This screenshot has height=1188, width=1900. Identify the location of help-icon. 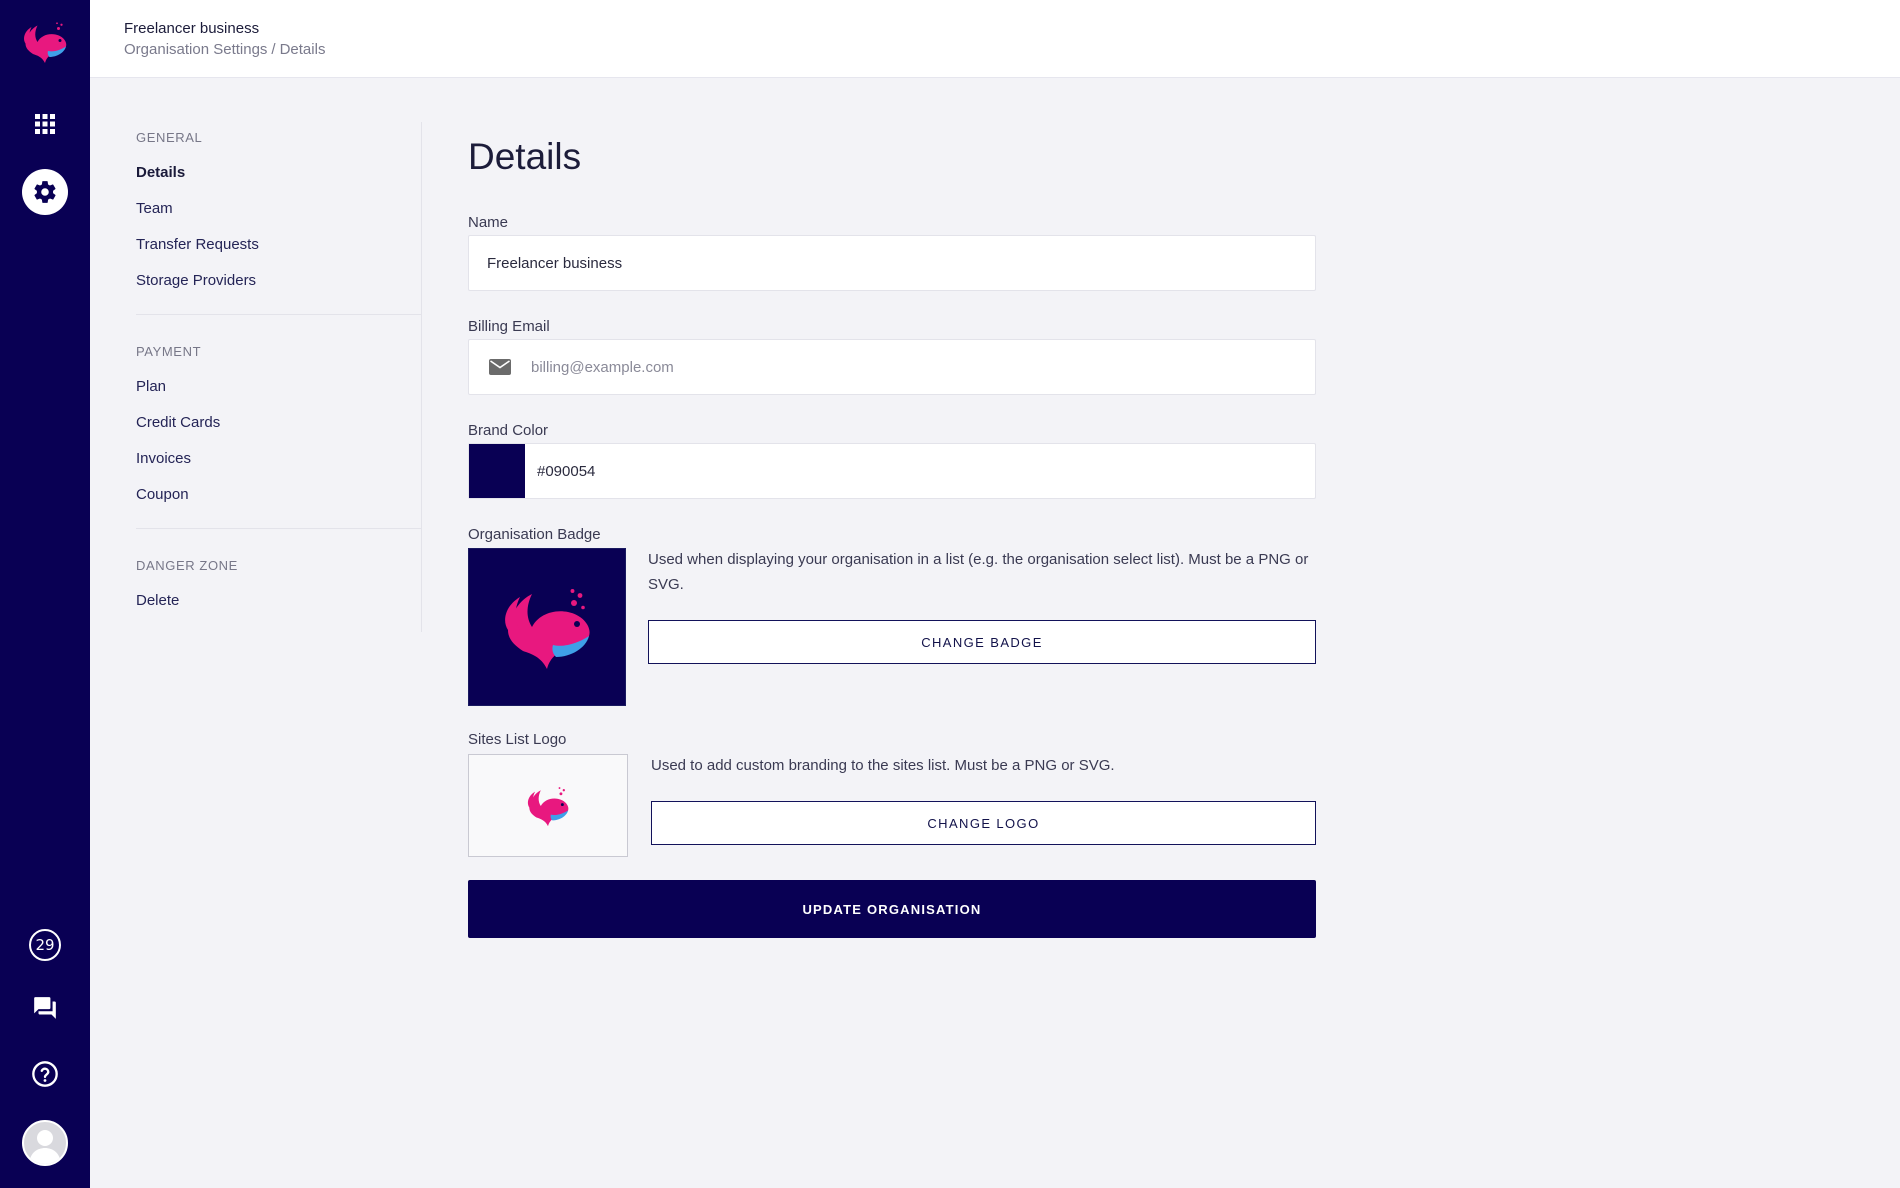
(45, 1074).